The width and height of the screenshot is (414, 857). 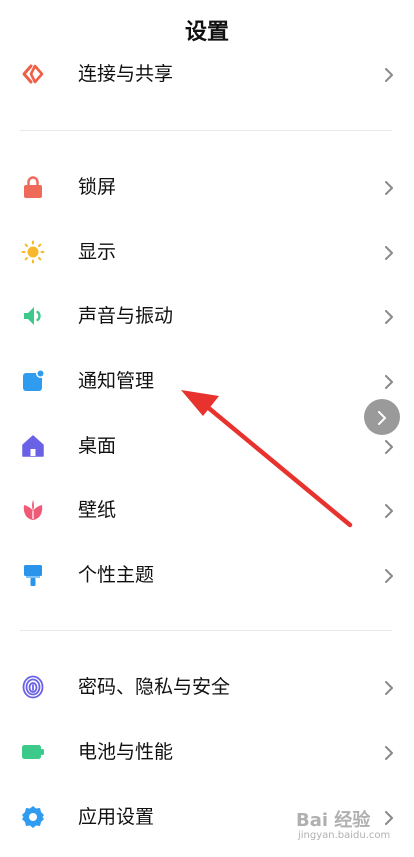 What do you see at coordinates (33, 187) in the screenshot?
I see `lock-icon` at bounding box center [33, 187].